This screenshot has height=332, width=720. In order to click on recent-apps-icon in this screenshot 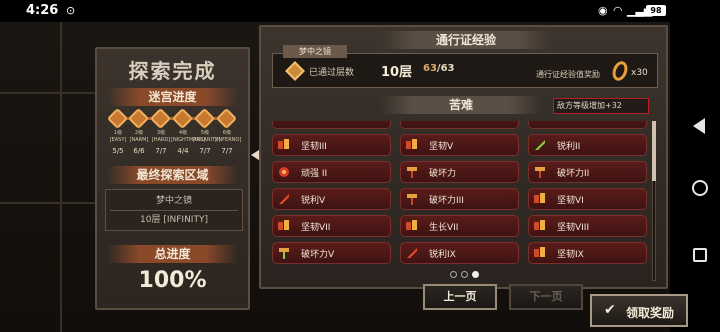, I will do `click(700, 255)`.